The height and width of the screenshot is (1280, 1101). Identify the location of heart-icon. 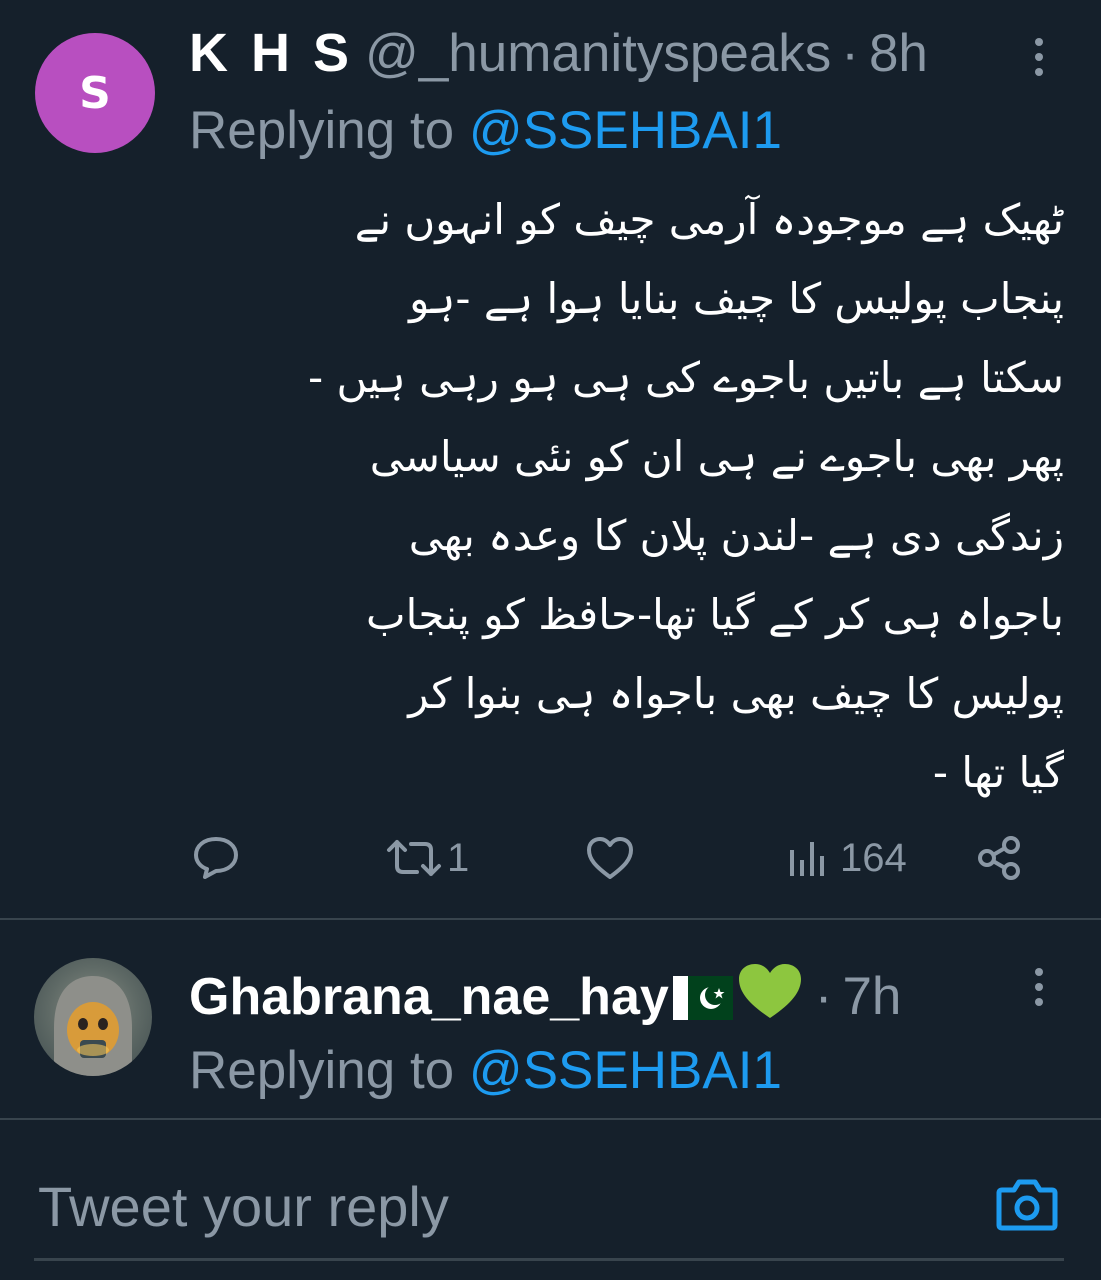
(610, 858).